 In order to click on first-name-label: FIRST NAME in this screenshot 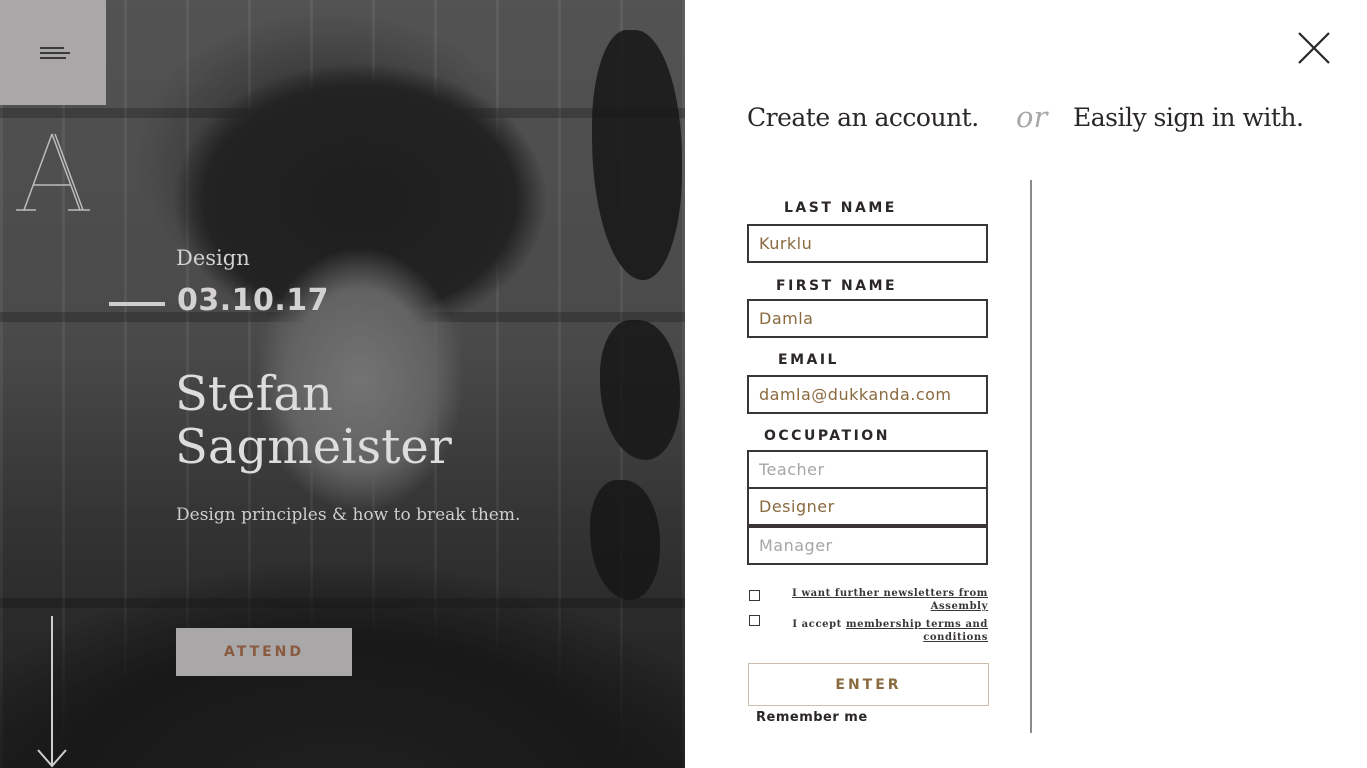, I will do `click(837, 286)`.